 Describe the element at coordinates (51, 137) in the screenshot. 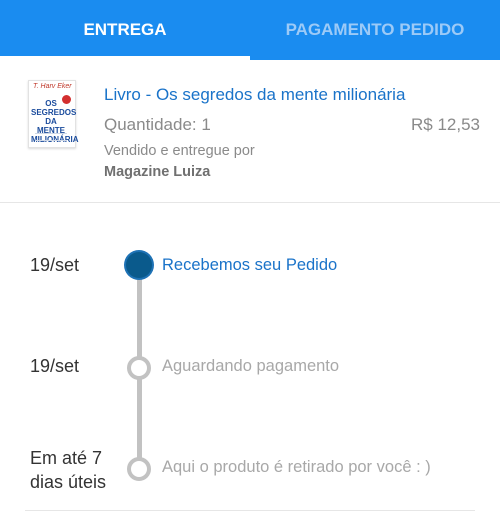

I see `book-cover-decoration` at that location.